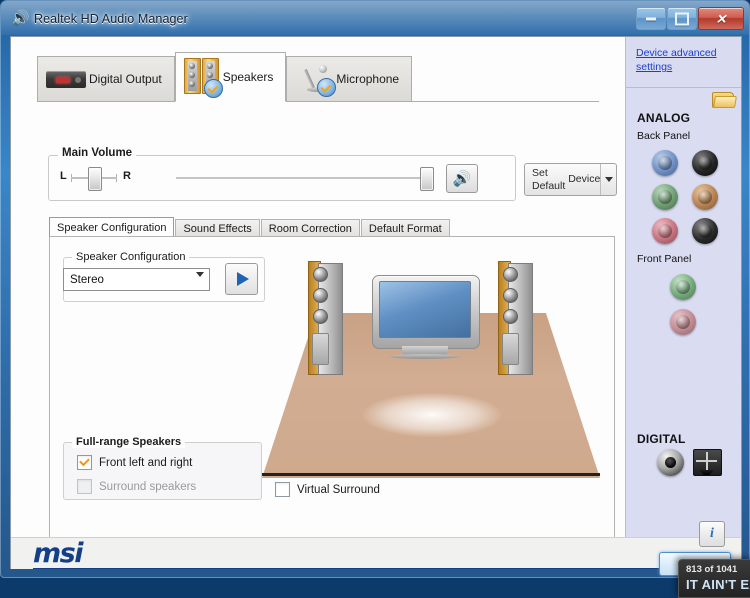 Image resolution: width=750 pixels, height=598 pixels. What do you see at coordinates (426, 317) in the screenshot?
I see `monitor-graphic` at bounding box center [426, 317].